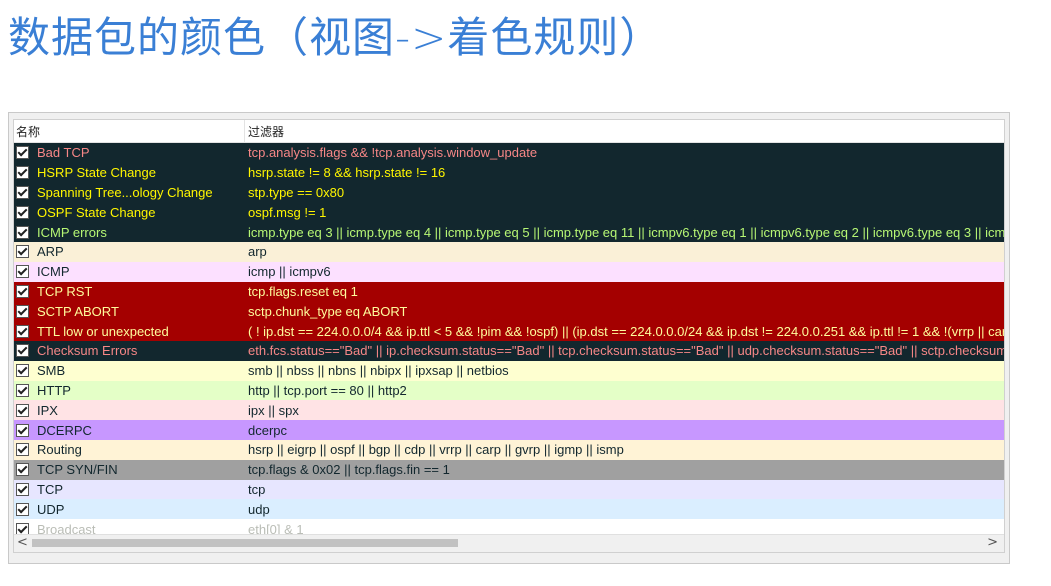  What do you see at coordinates (77, 470) in the screenshot?
I see `rule-name: TCP SYN/FIN` at bounding box center [77, 470].